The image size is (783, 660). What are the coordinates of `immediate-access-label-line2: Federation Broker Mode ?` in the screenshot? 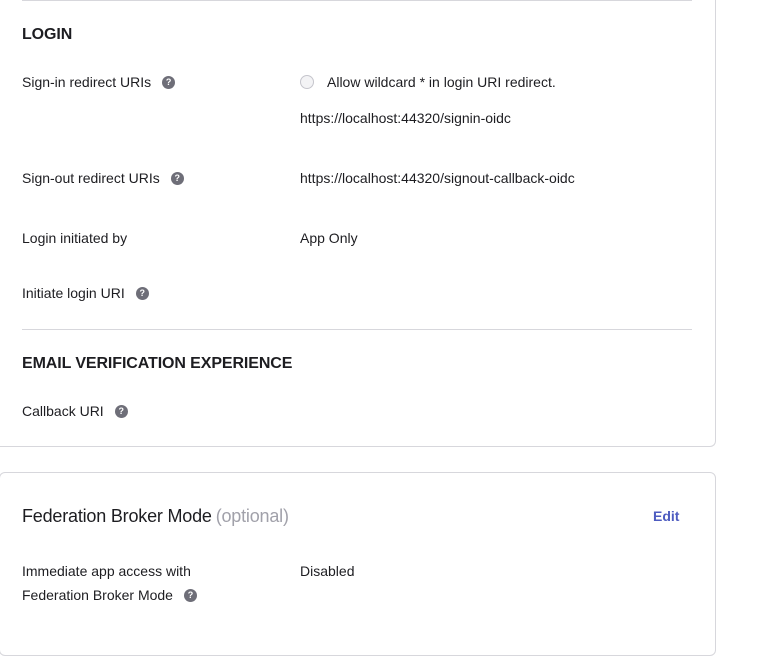 It's located at (109, 595).